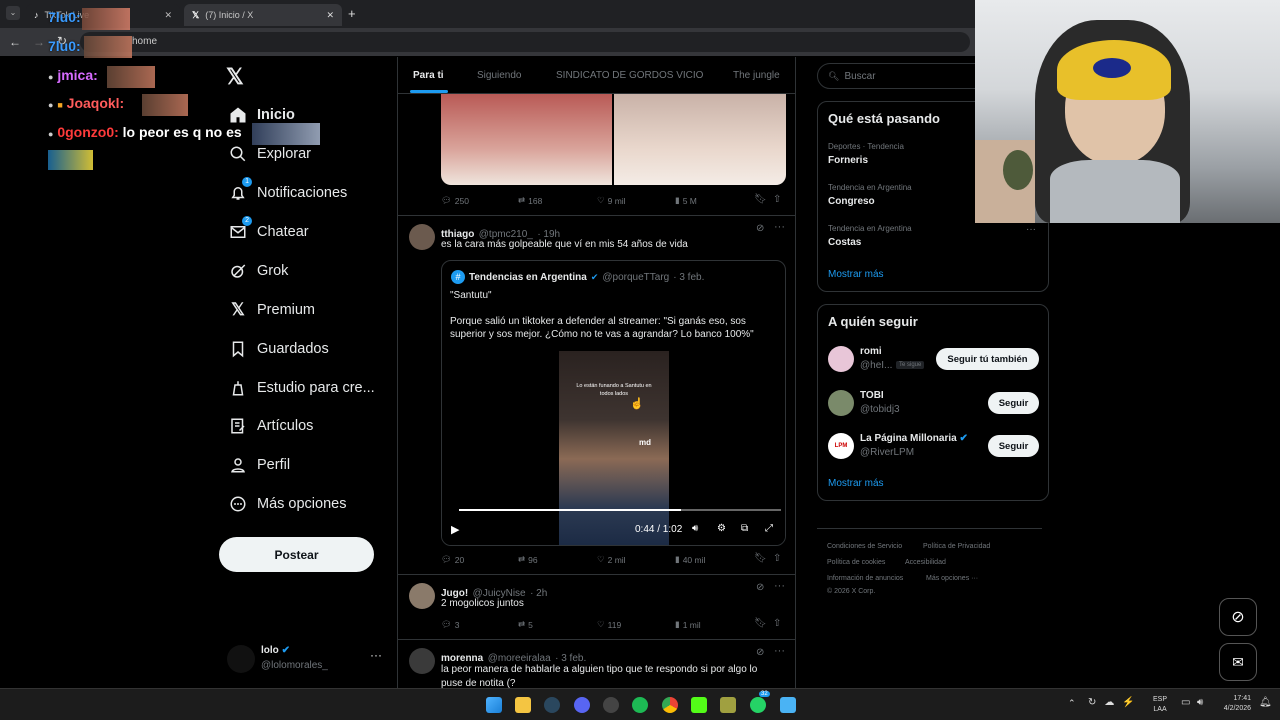 The height and width of the screenshot is (720, 1280). I want to click on chevron-up-icon: ⌃, so click(1072, 703).